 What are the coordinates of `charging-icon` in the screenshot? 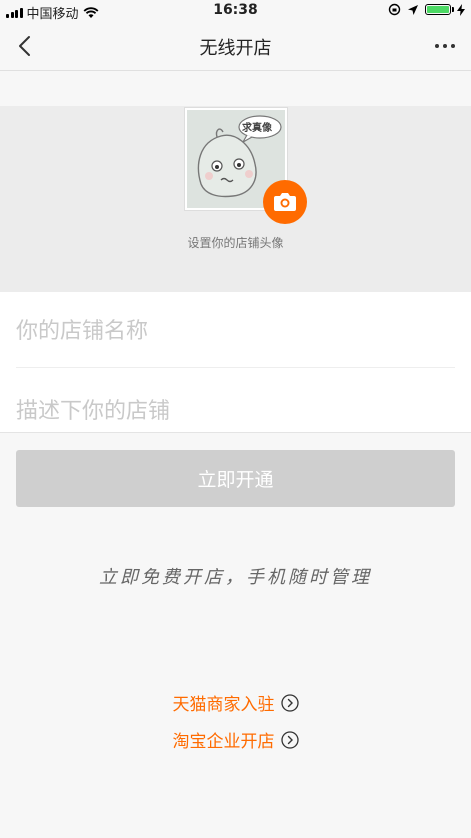 It's located at (461, 9).